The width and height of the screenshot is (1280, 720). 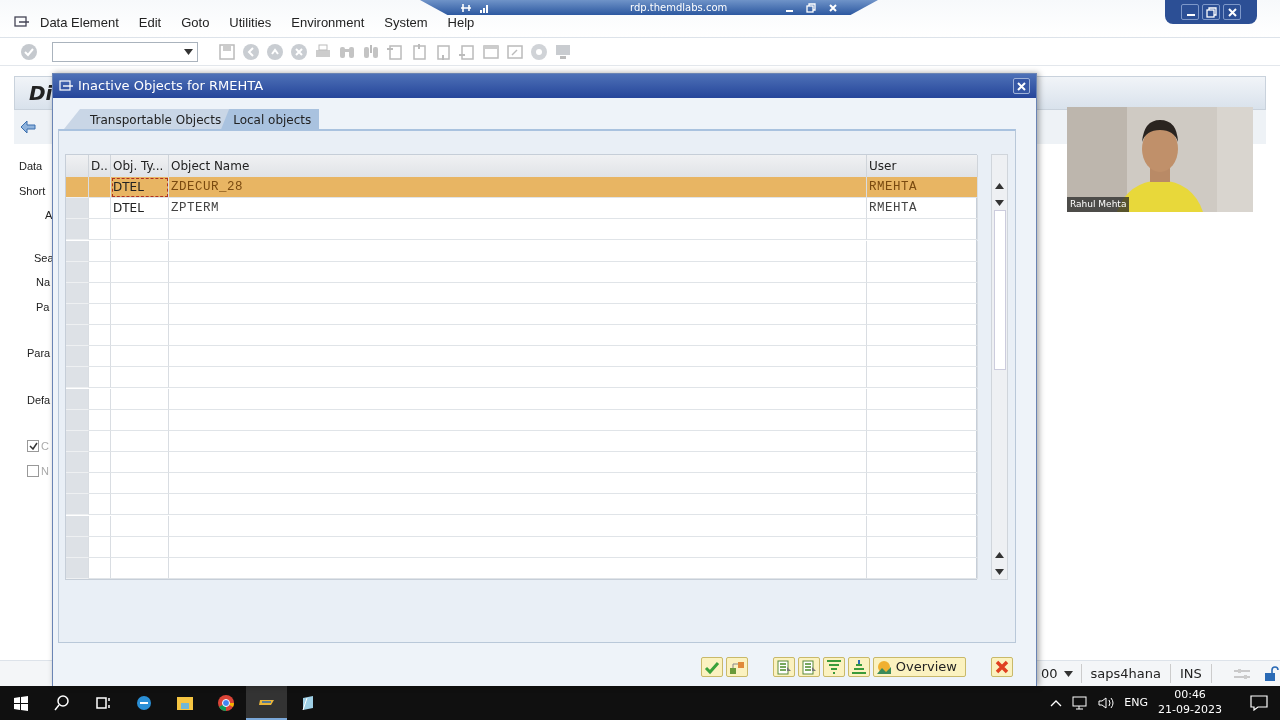 What do you see at coordinates (147, 119) in the screenshot?
I see `tab: Transportable Objects` at bounding box center [147, 119].